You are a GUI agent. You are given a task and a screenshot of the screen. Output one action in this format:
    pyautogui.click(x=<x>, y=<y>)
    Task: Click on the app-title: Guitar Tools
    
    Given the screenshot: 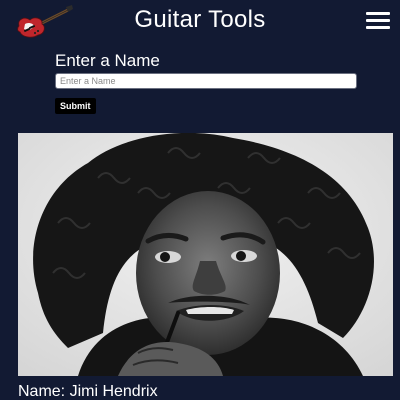 What is the action you would take?
    pyautogui.click(x=200, y=19)
    